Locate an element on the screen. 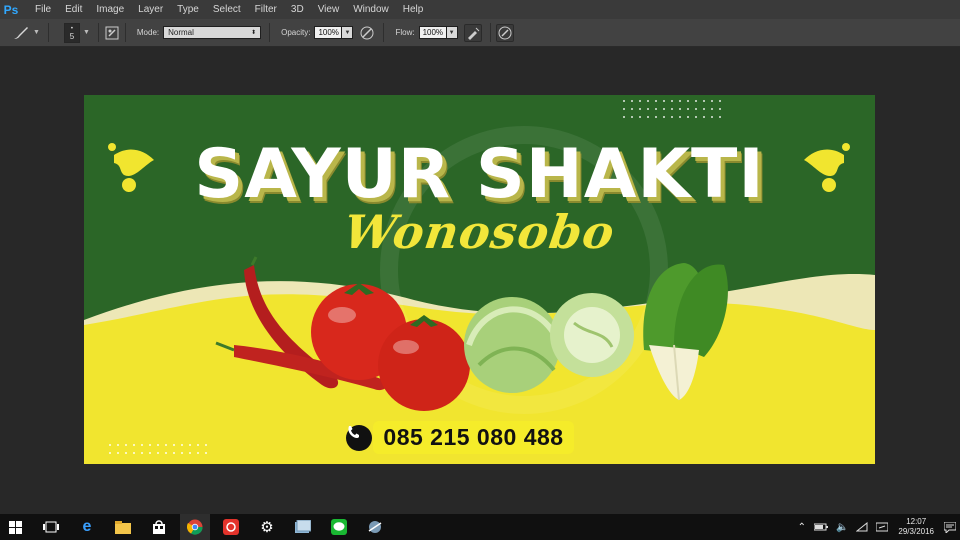 The width and height of the screenshot is (960, 540). opacity-dropdown: ▼ is located at coordinates (348, 32).